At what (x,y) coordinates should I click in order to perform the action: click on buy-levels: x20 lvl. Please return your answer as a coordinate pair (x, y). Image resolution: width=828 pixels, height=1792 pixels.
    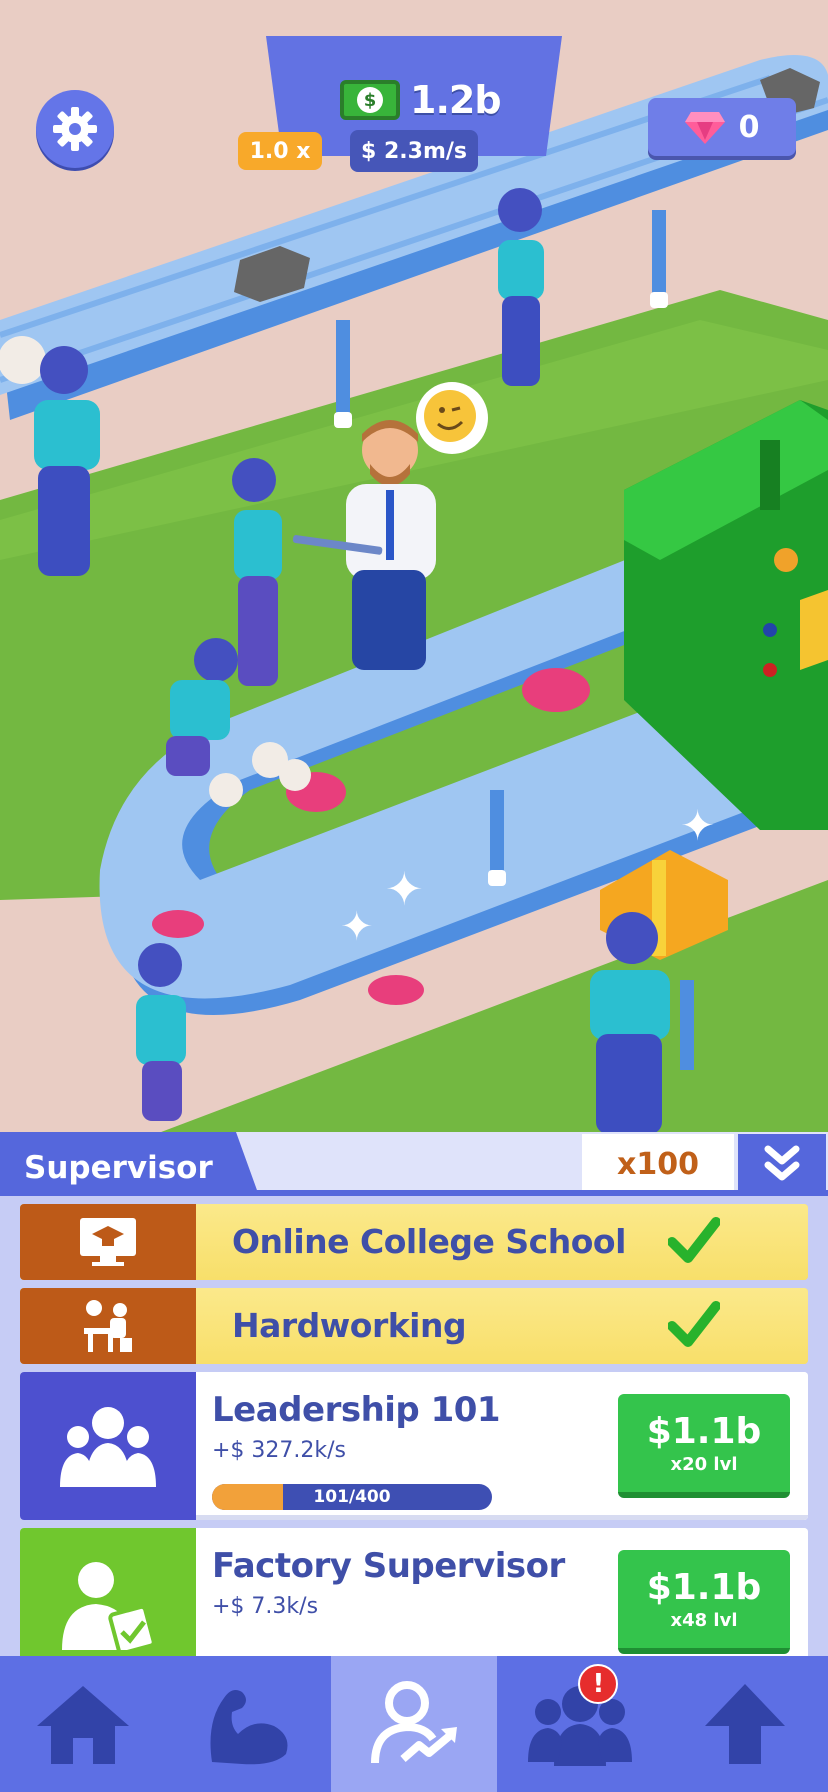
    Looking at the image, I should click on (704, 1464).